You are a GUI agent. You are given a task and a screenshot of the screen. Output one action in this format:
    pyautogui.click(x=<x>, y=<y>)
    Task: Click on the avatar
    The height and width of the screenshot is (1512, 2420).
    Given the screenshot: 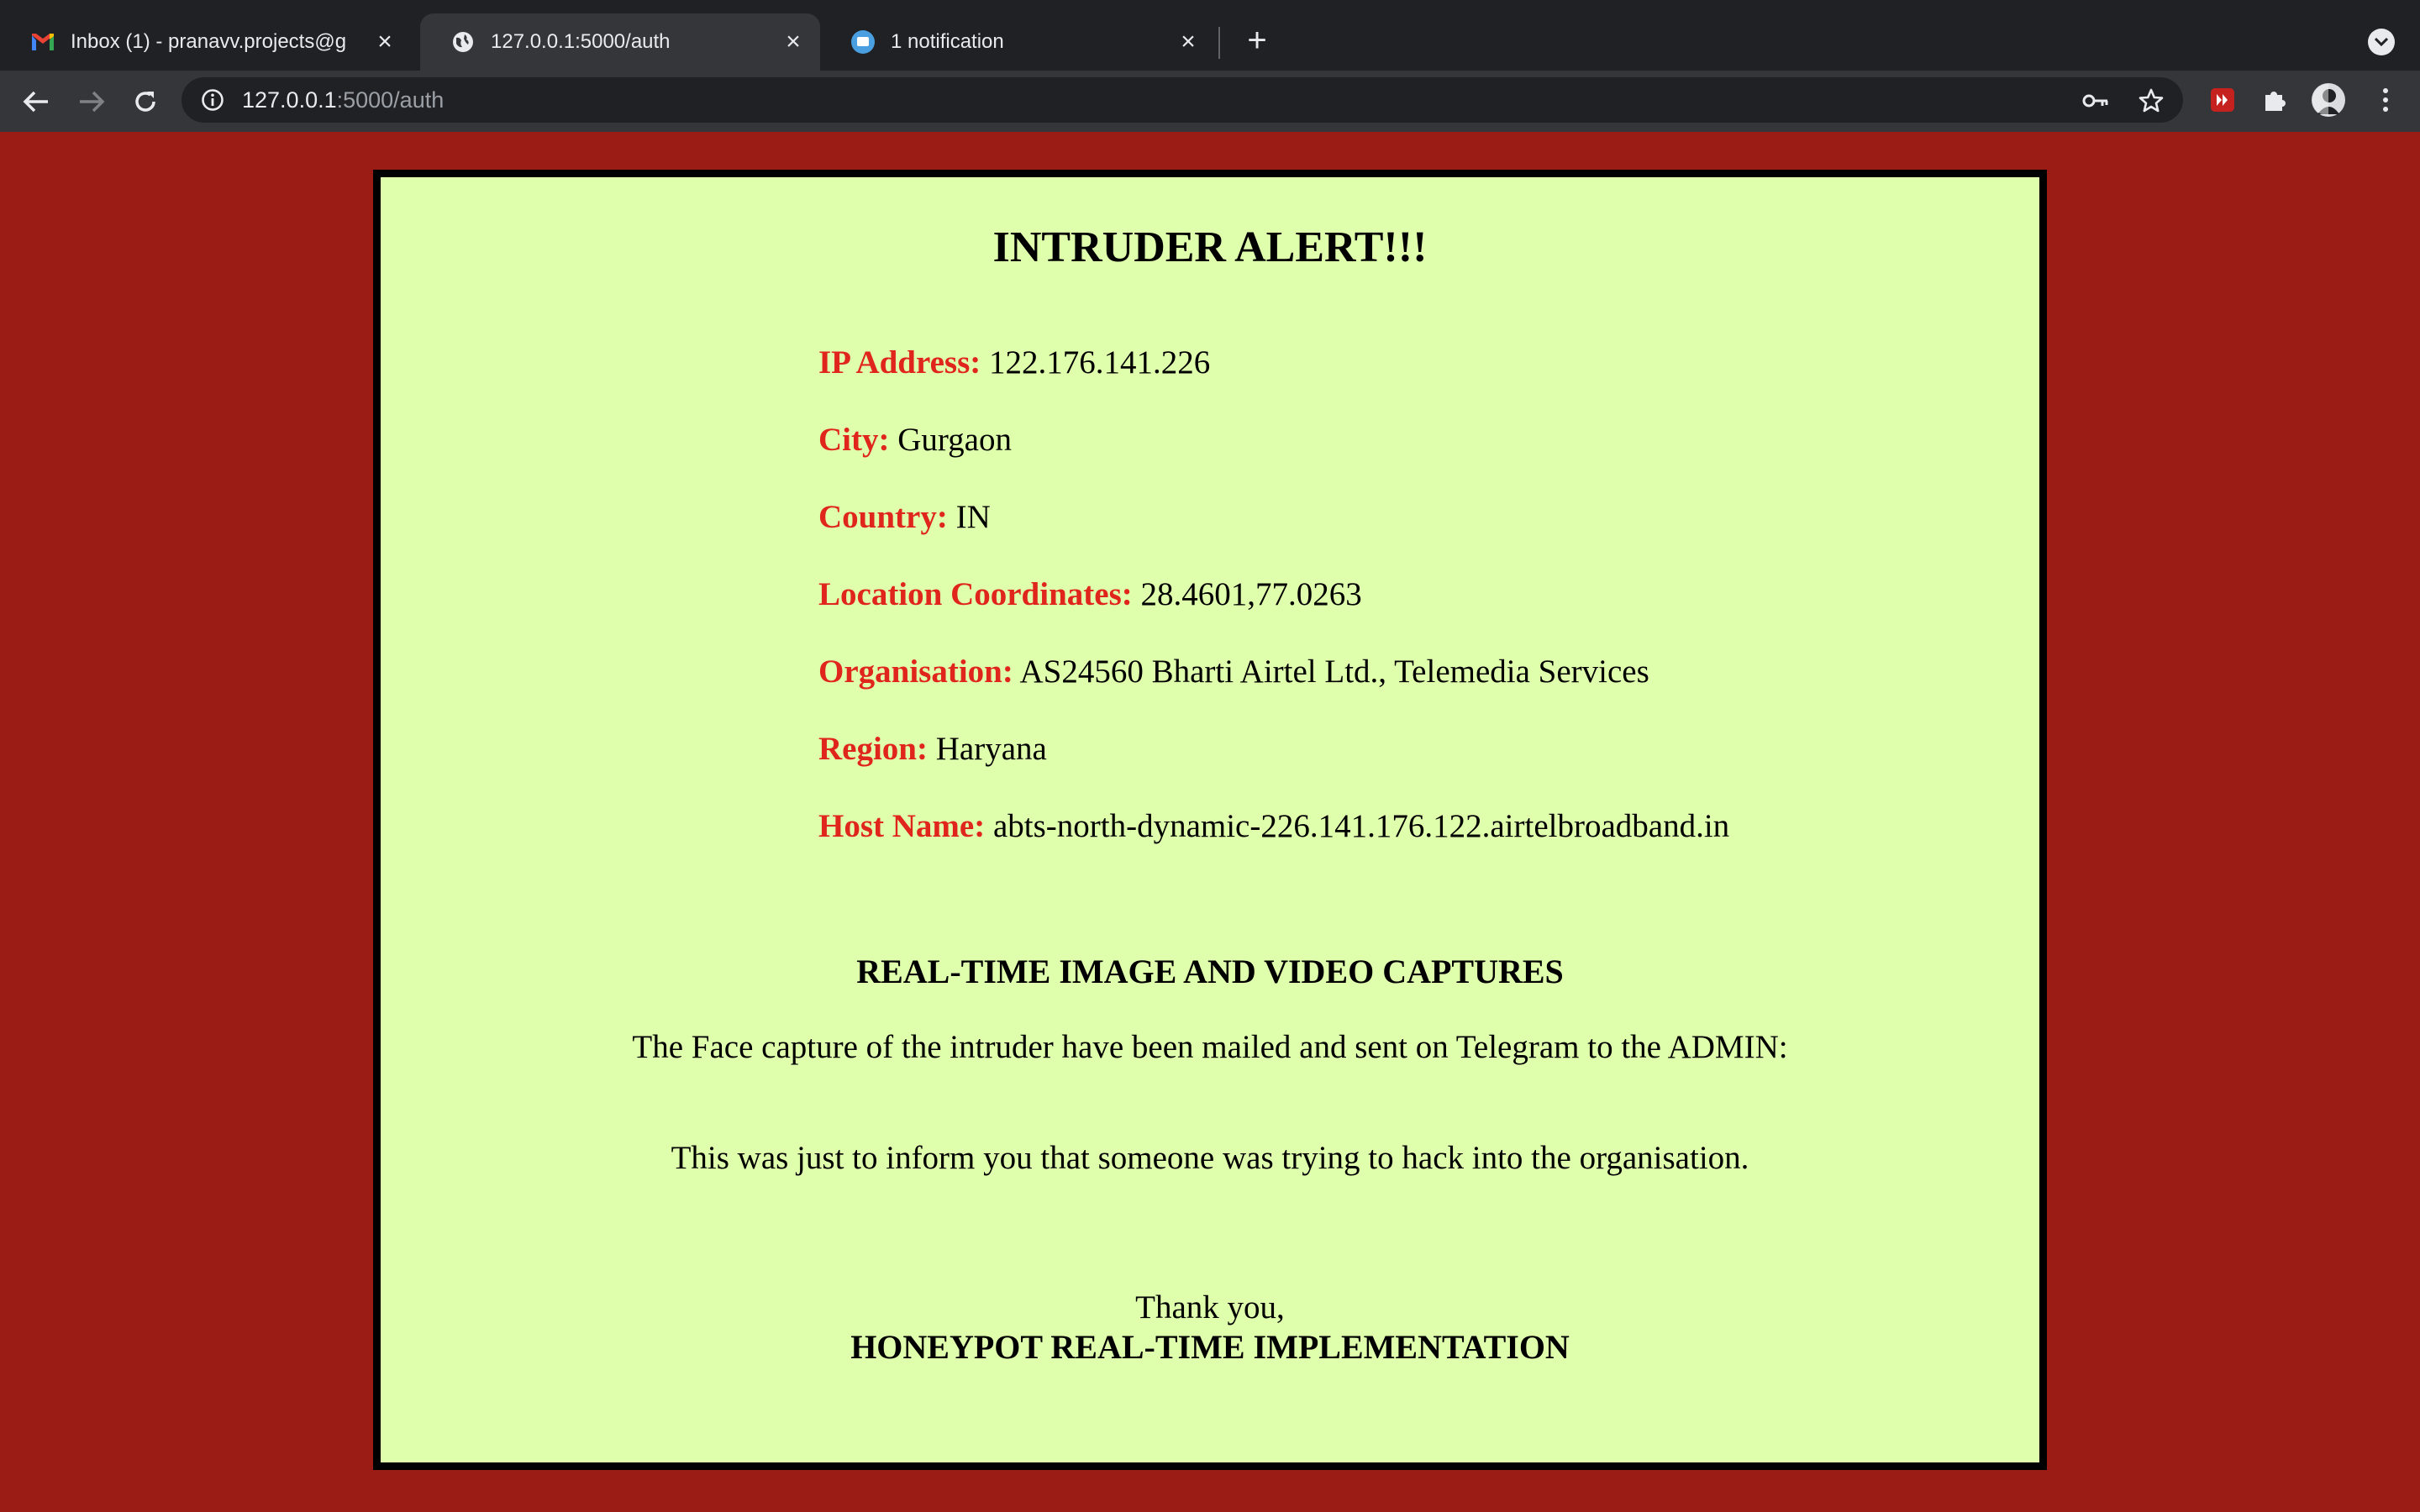 What is the action you would take?
    pyautogui.click(x=2329, y=100)
    